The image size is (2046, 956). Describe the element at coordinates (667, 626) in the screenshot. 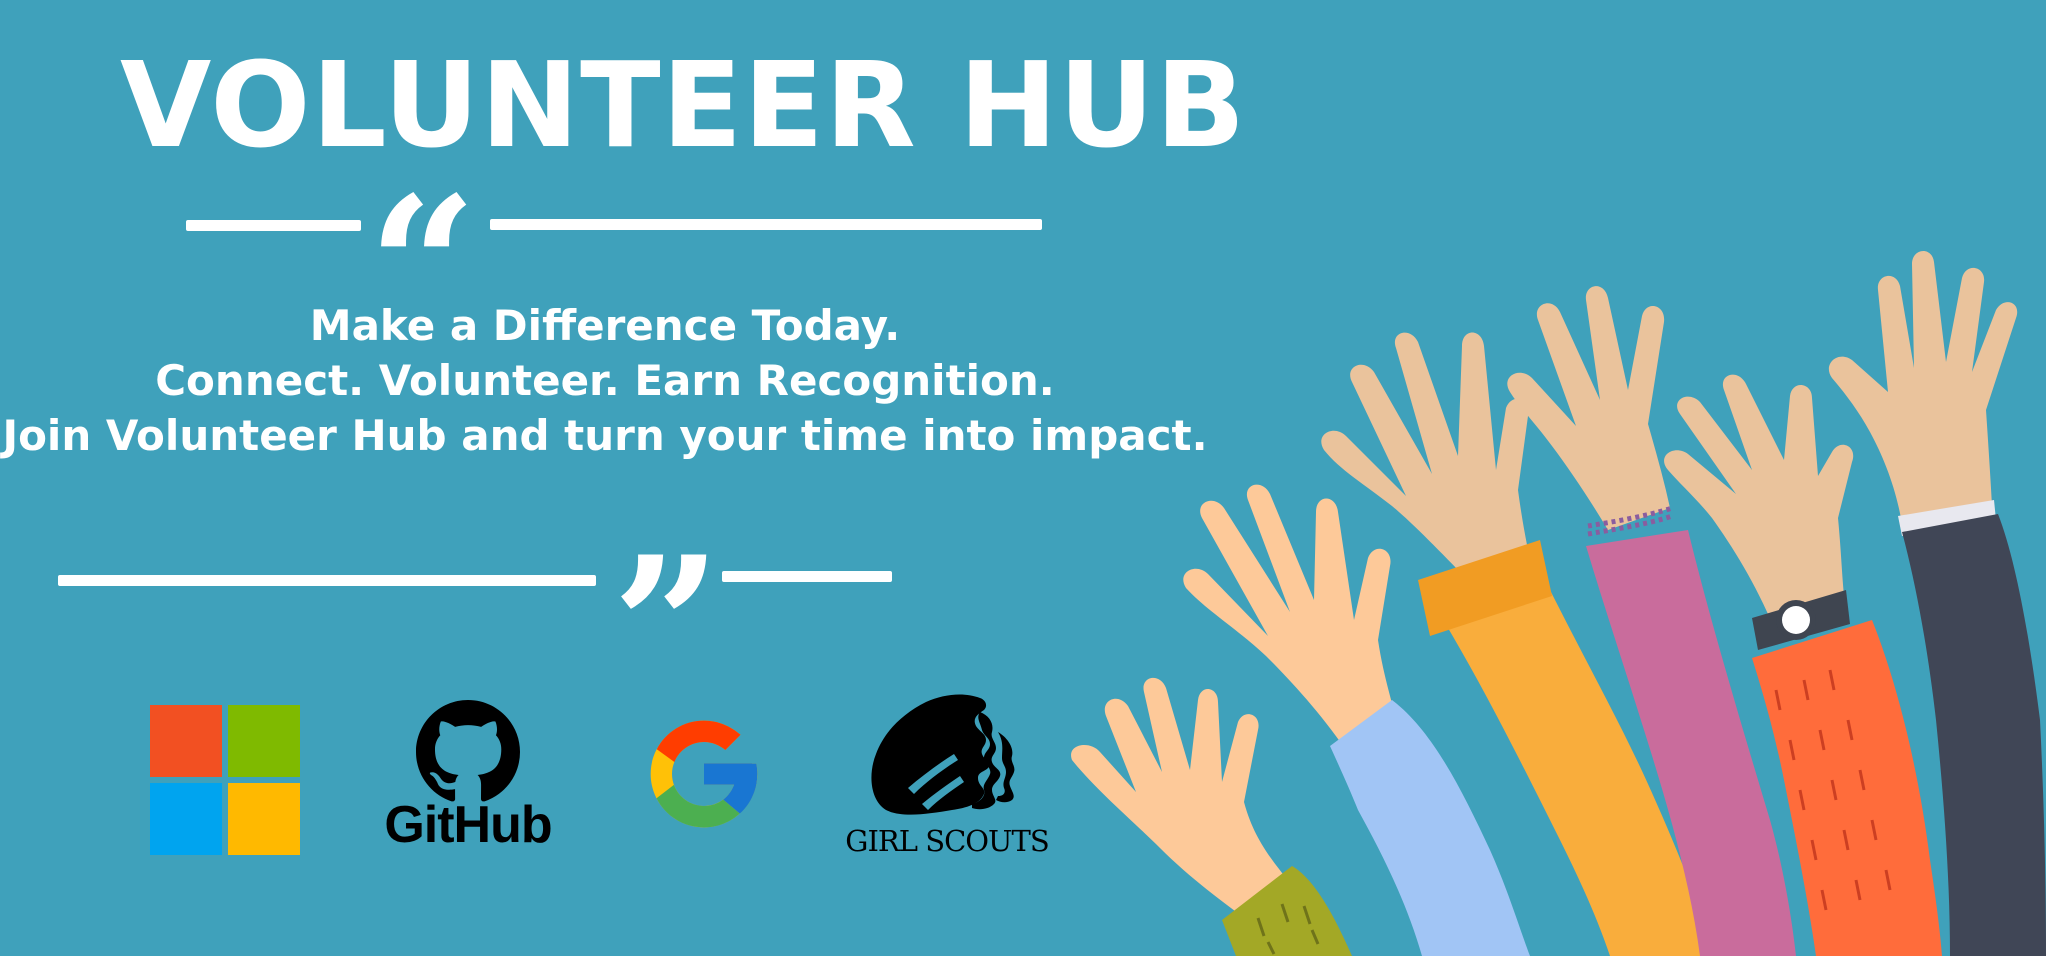

I see `closing-quote-icon: ”` at that location.